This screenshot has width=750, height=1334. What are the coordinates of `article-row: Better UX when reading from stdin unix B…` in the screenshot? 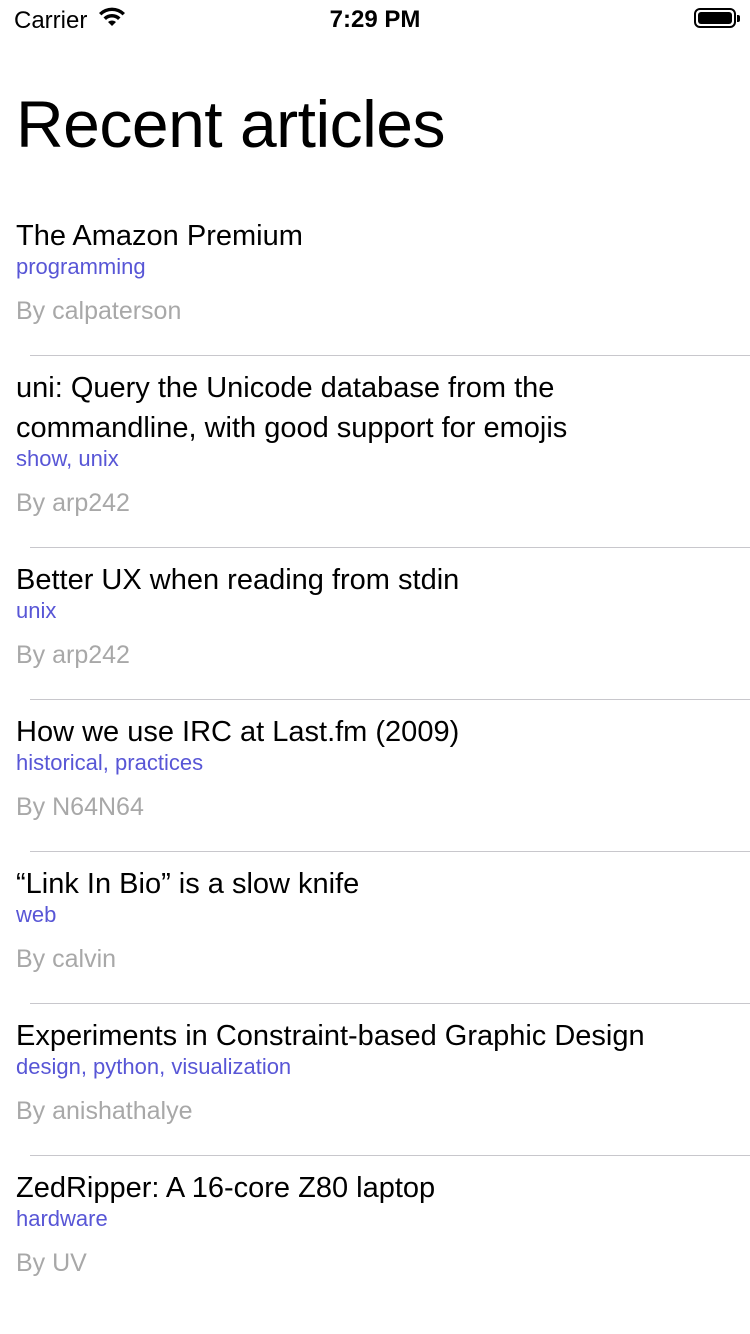 It's located at (375, 624).